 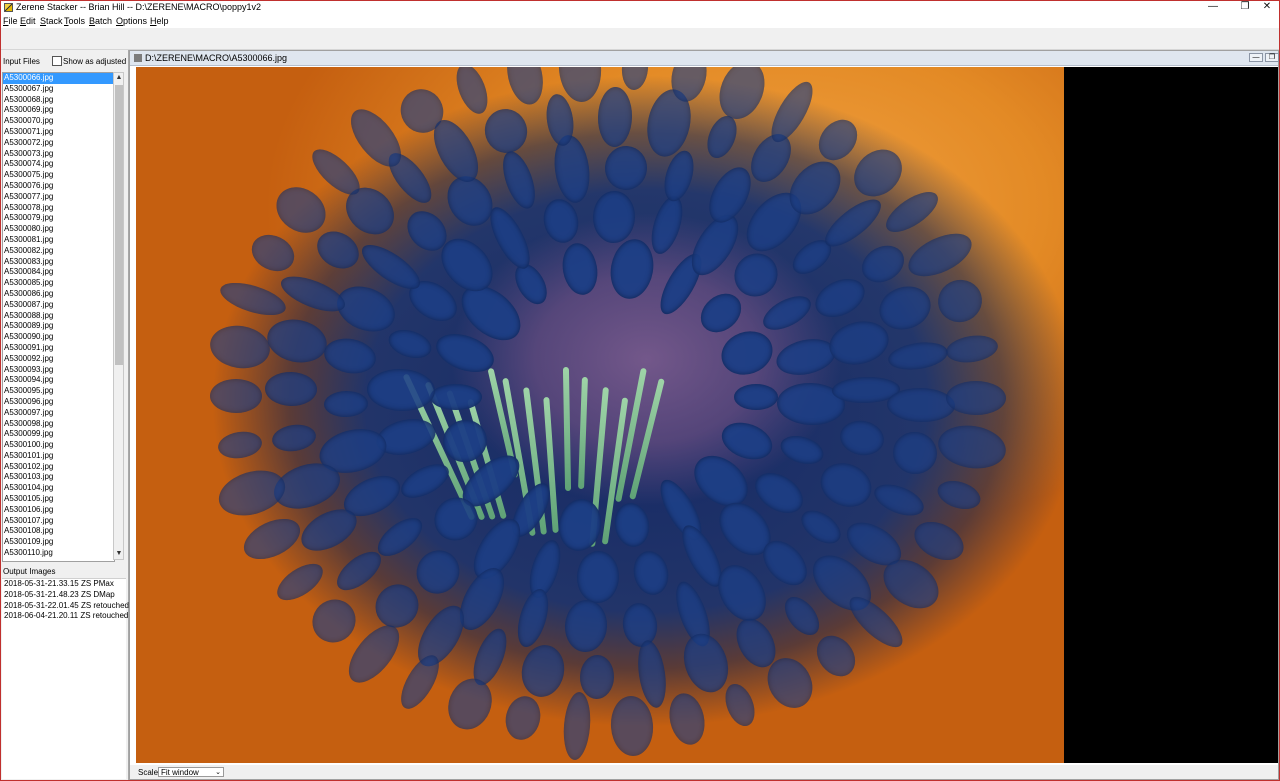 I want to click on file-row: A5300104.jpg, so click(x=58, y=488).